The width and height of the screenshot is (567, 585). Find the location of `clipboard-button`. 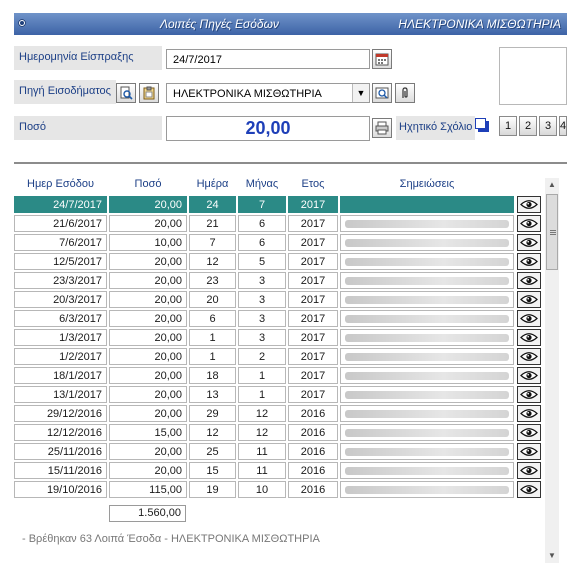

clipboard-button is located at coordinates (149, 93).